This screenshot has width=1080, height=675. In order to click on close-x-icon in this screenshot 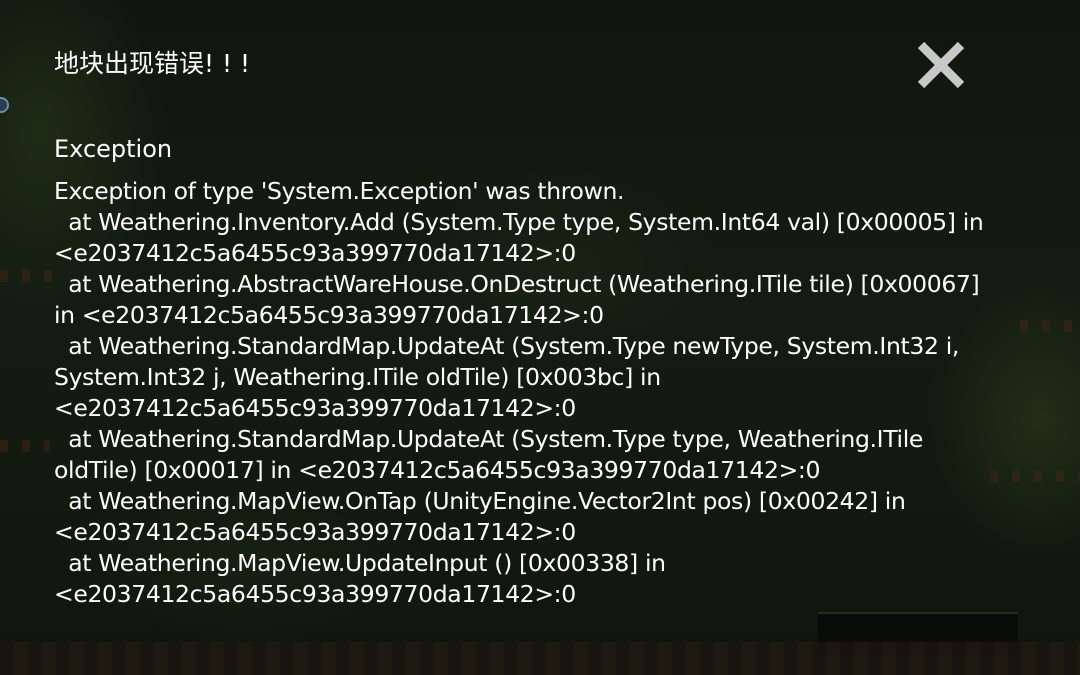, I will do `click(941, 65)`.